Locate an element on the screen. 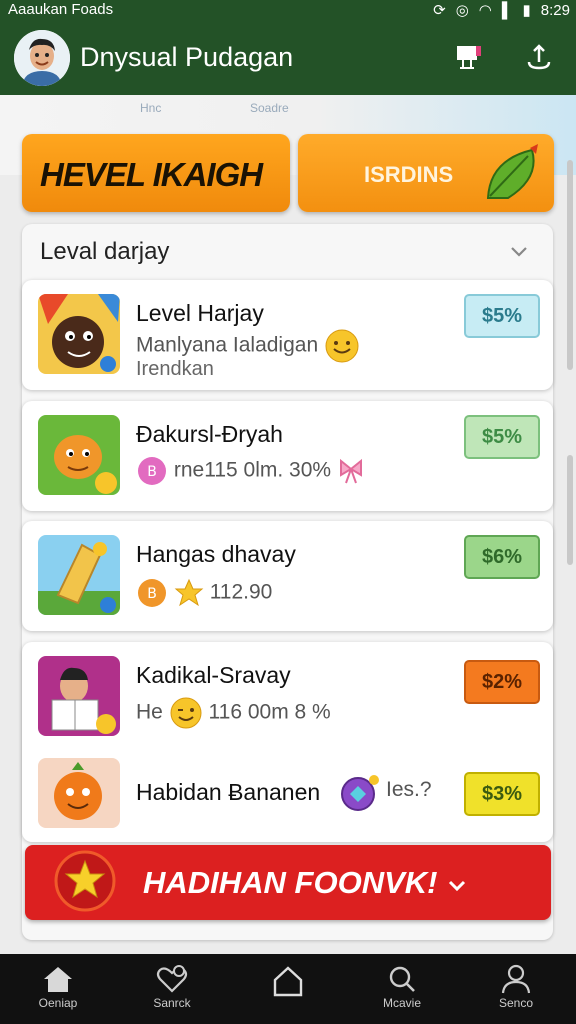 This screenshot has height=1024, width=576. nav-label: Senco is located at coordinates (516, 1003).